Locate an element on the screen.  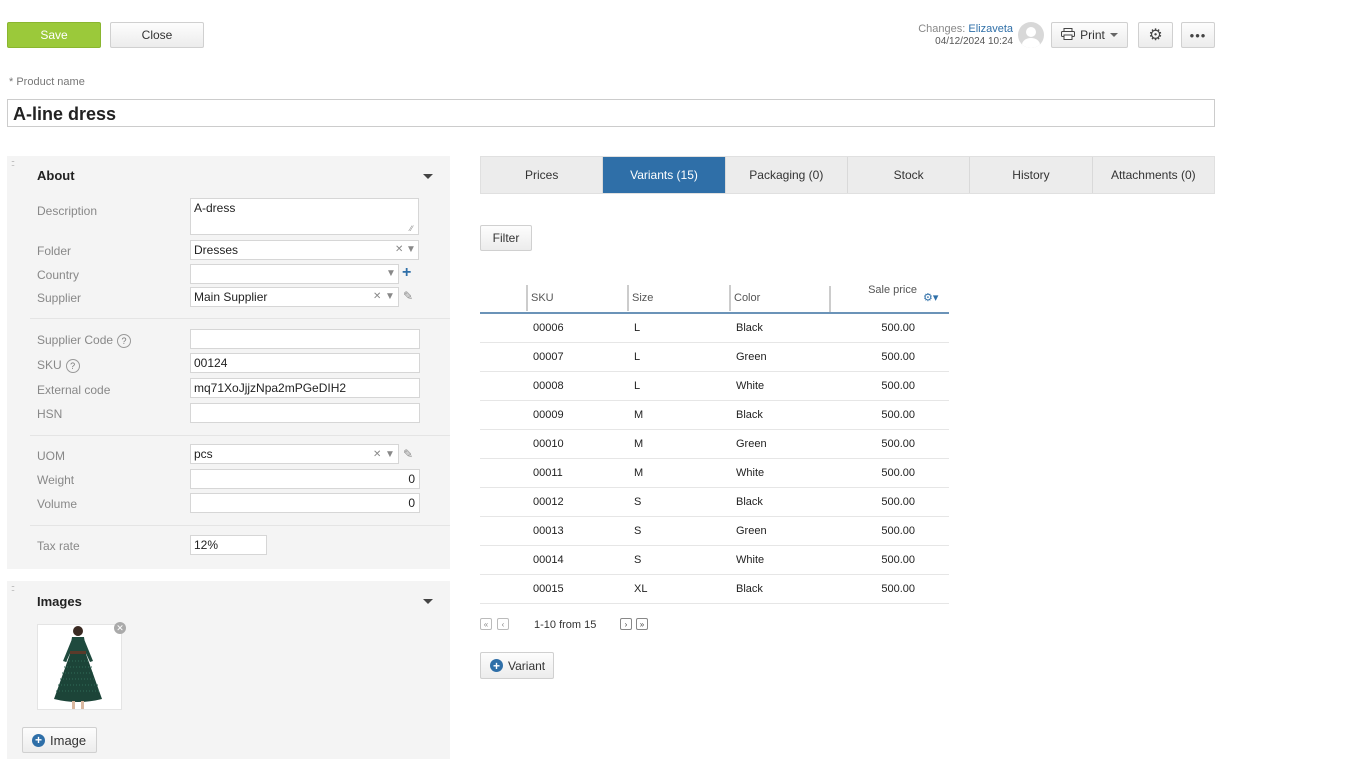
description-field: A-dress is located at coordinates (304, 216).